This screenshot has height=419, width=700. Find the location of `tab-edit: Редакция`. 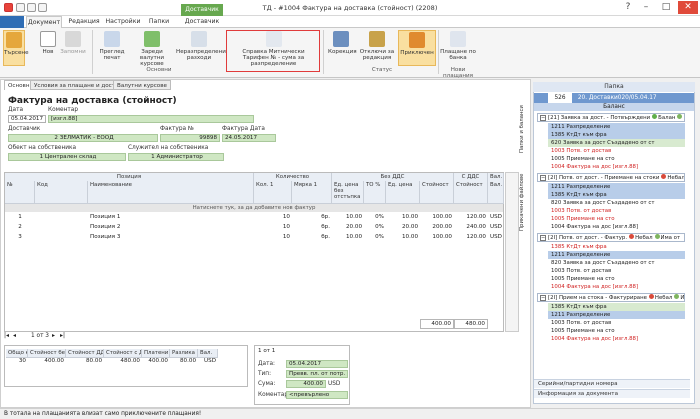

tab-edit: Редакция is located at coordinates (84, 22).